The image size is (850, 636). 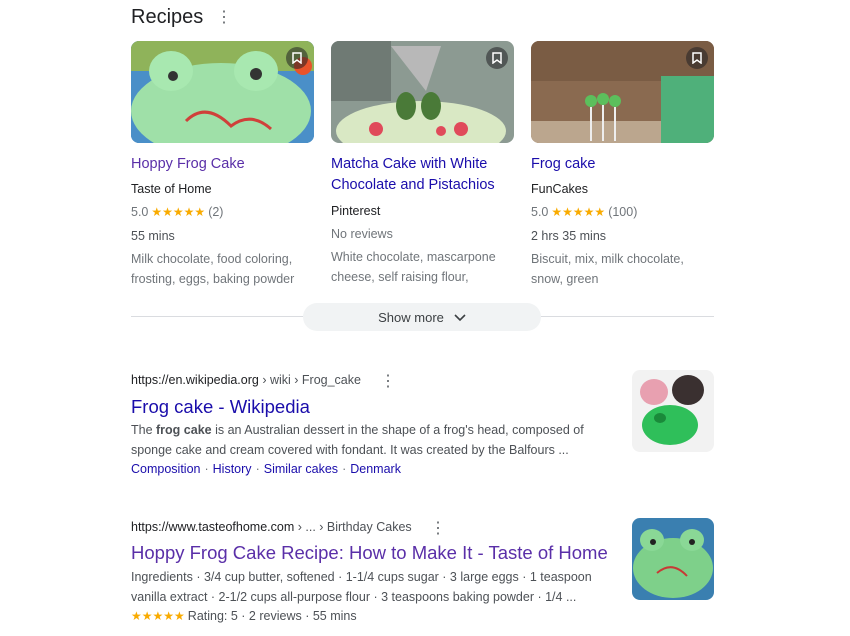 I want to click on ingredients-line: frosting, eggs, baking powder, so click(x=213, y=279).